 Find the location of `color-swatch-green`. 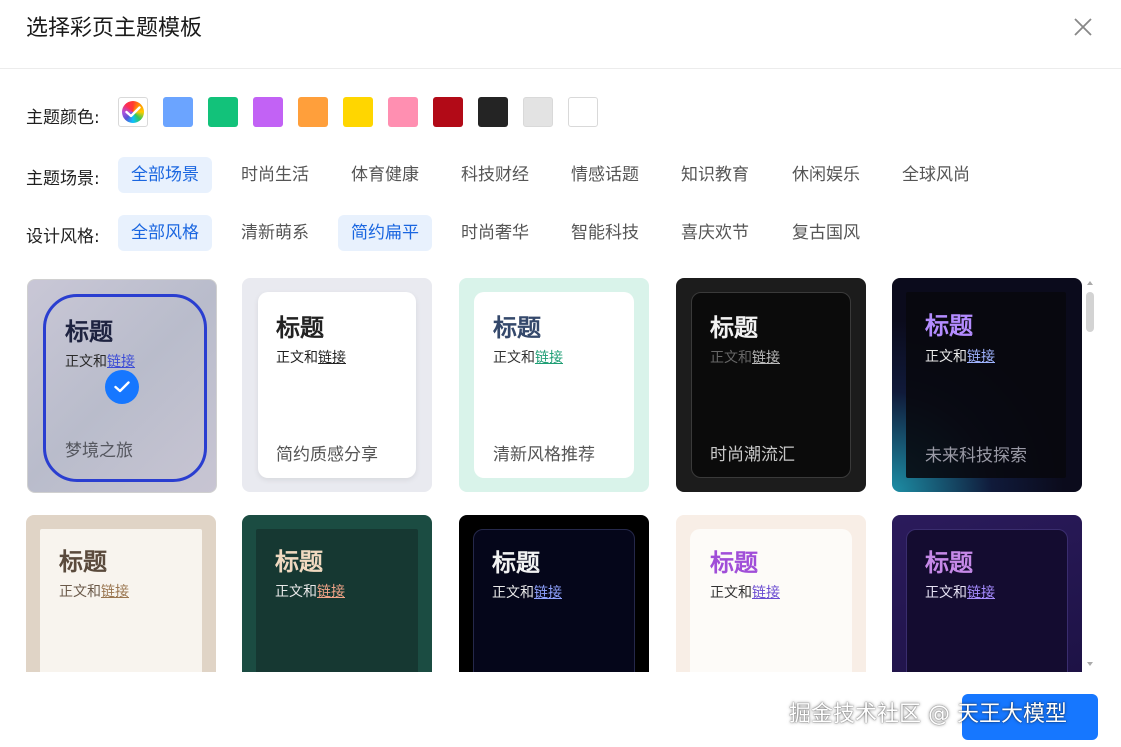

color-swatch-green is located at coordinates (223, 112).